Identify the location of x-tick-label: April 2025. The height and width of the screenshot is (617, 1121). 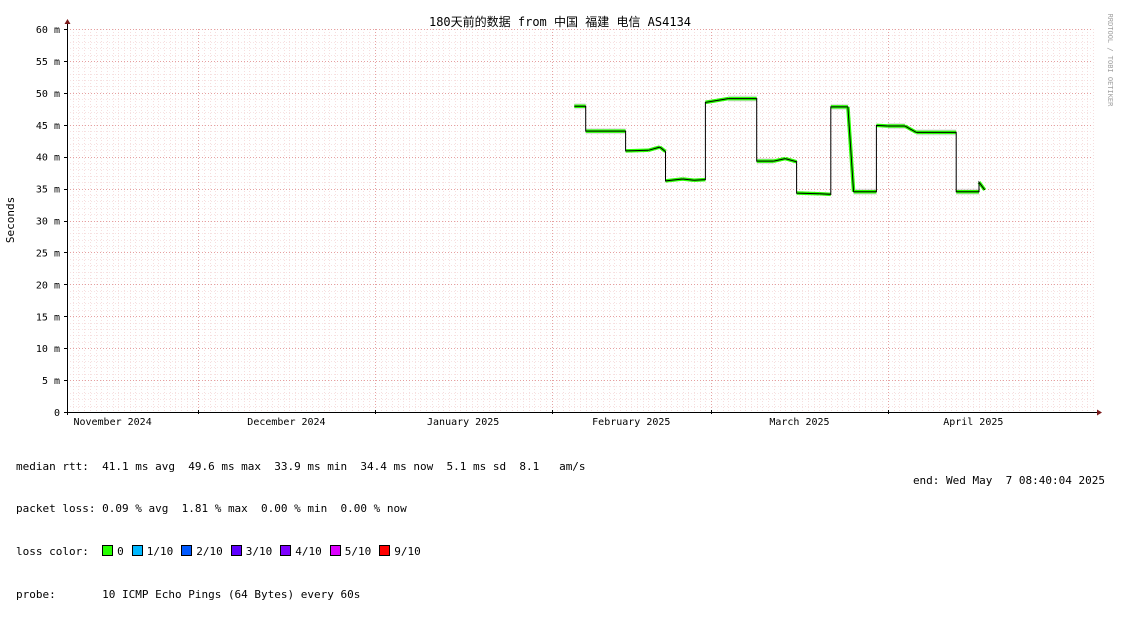
(973, 422).